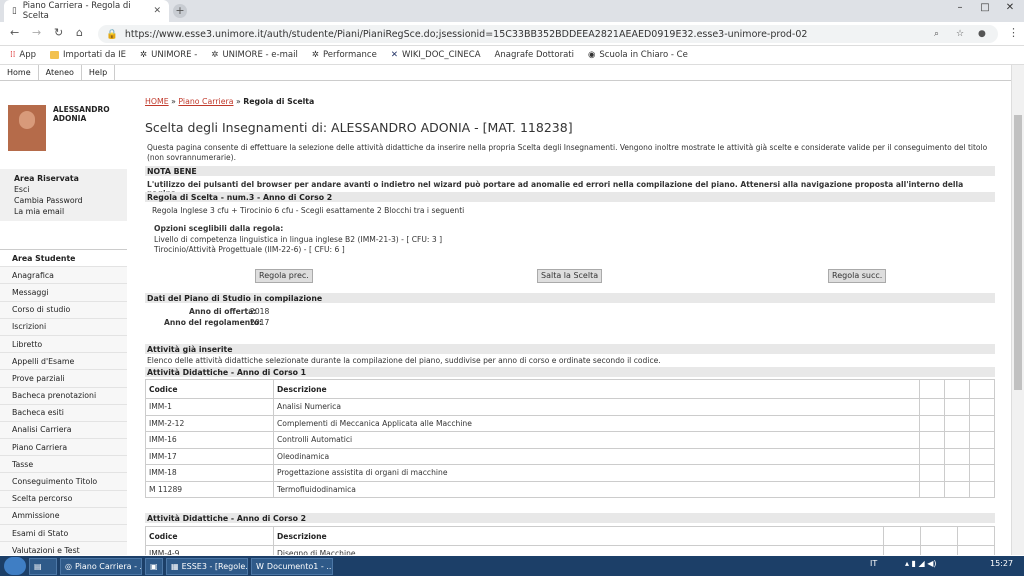 This screenshot has height=576, width=1024. Describe the element at coordinates (570, 518) in the screenshot. I see `anno2-header: Attività Didattiche - Anno di Corso 2` at that location.